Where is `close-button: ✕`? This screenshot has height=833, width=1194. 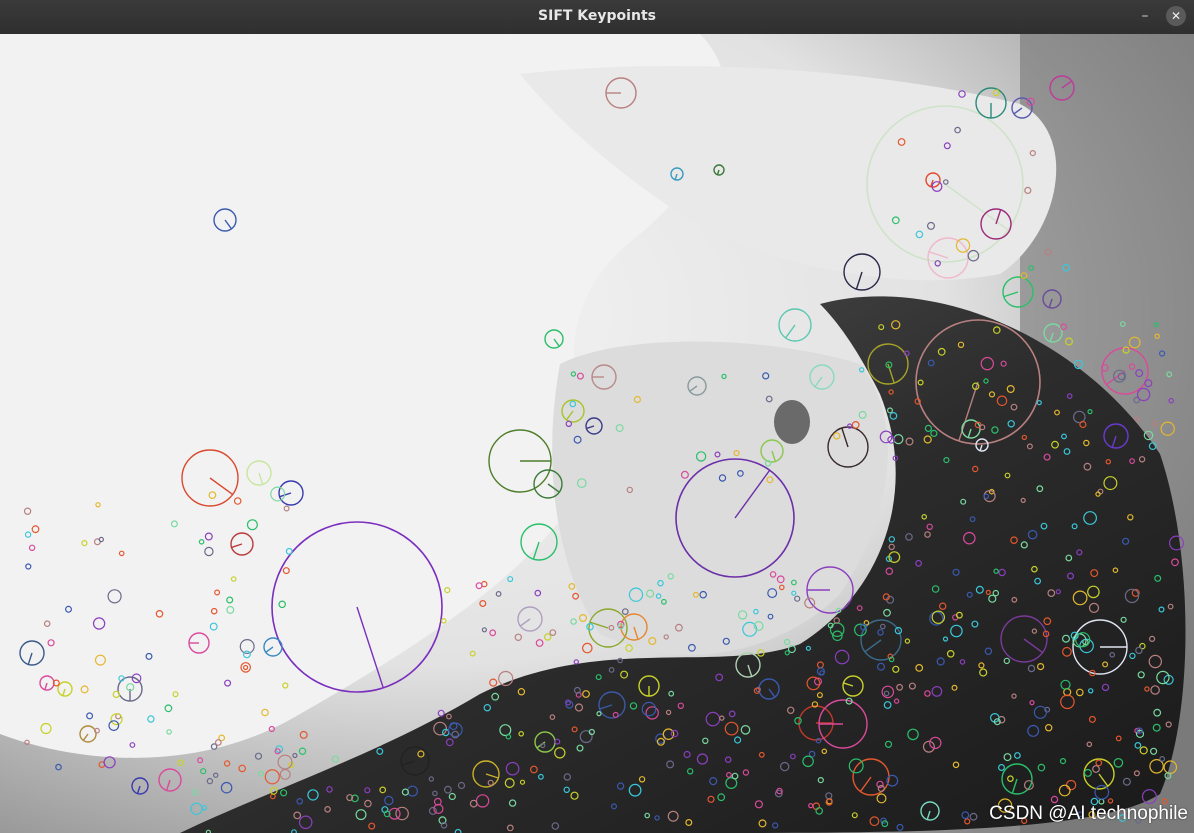 close-button: ✕ is located at coordinates (1176, 16).